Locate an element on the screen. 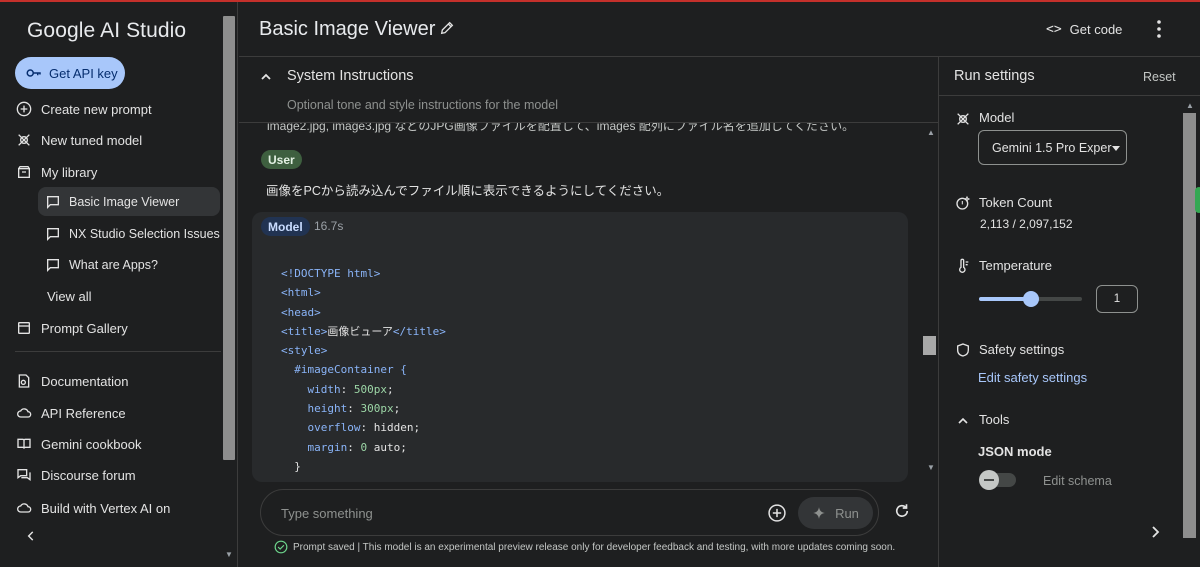  code-token: margin is located at coordinates (327, 447).